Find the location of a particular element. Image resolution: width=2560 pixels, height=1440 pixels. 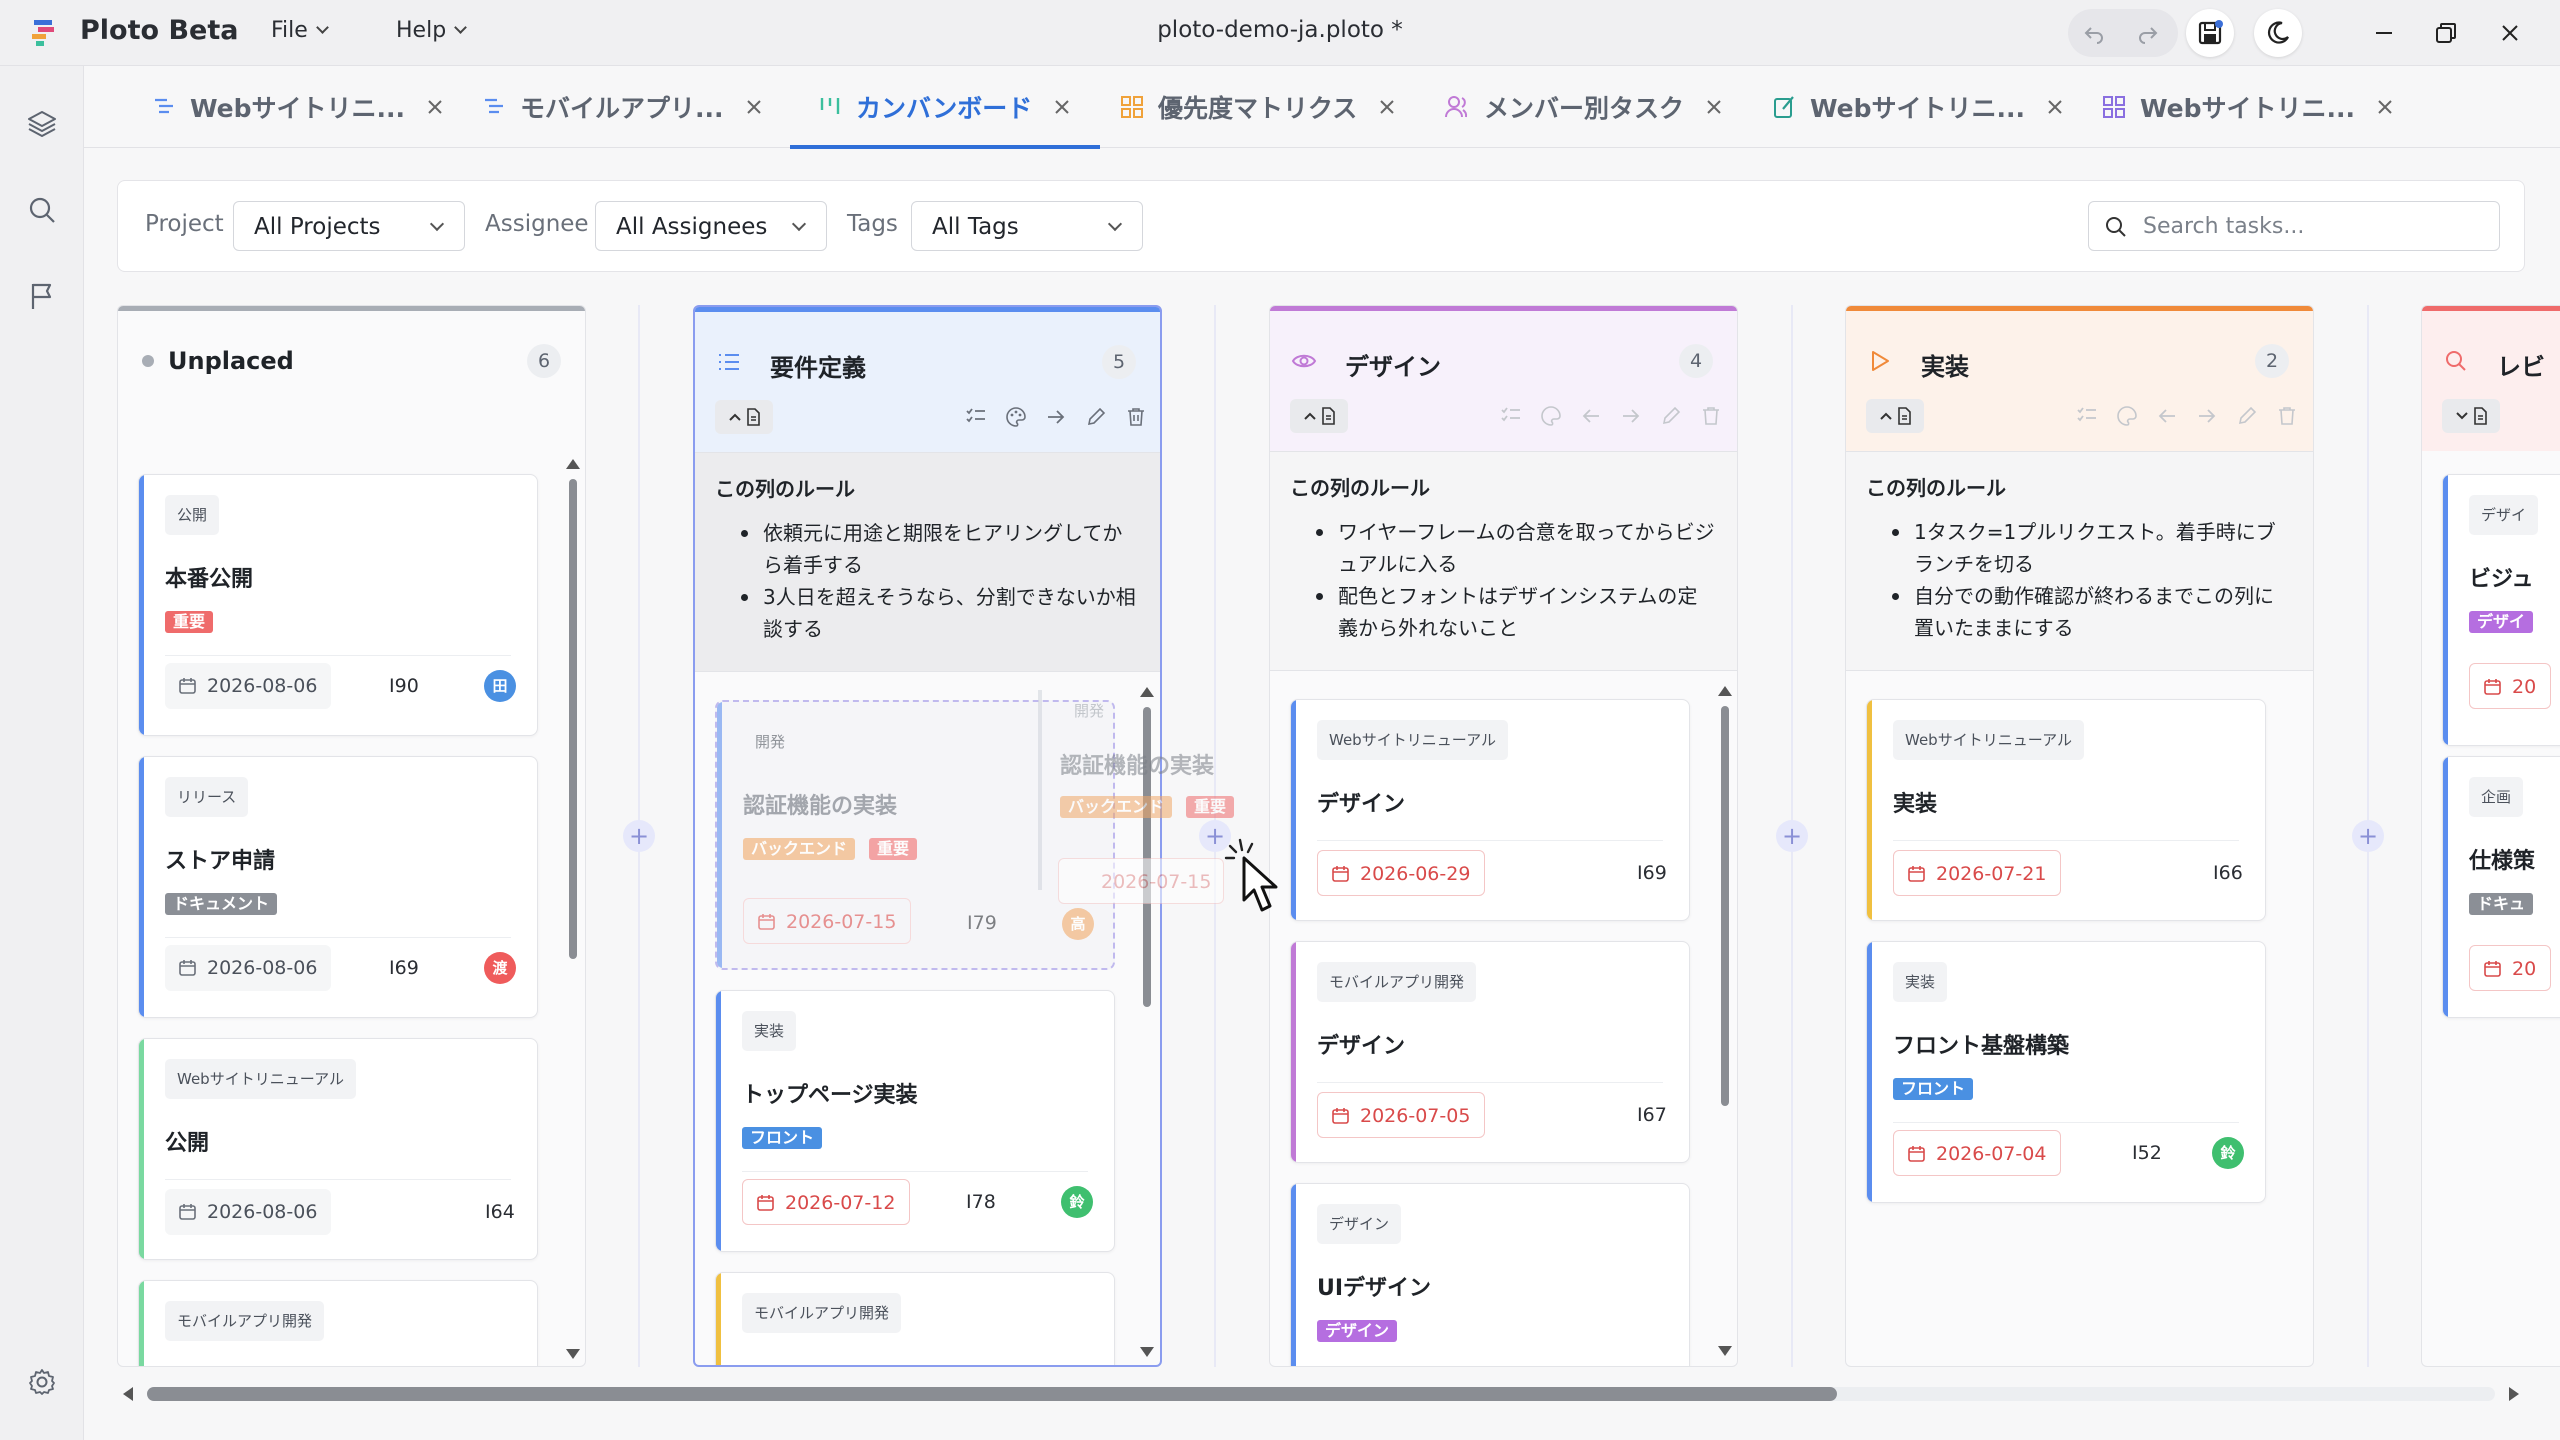

restore-button is located at coordinates (2446, 33).